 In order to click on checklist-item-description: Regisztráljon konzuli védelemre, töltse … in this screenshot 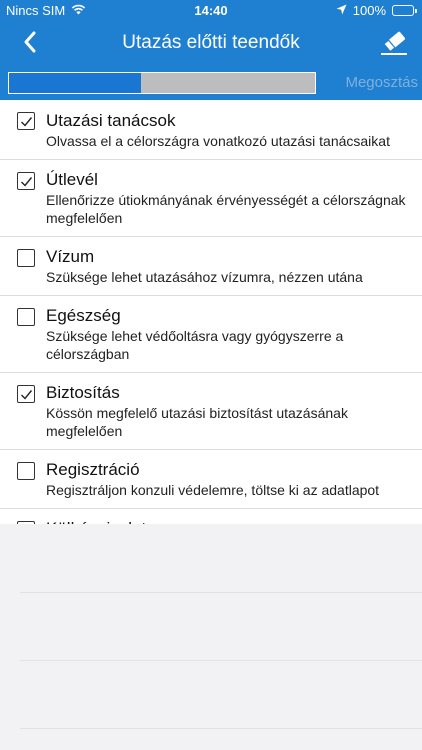, I will do `click(213, 490)`.